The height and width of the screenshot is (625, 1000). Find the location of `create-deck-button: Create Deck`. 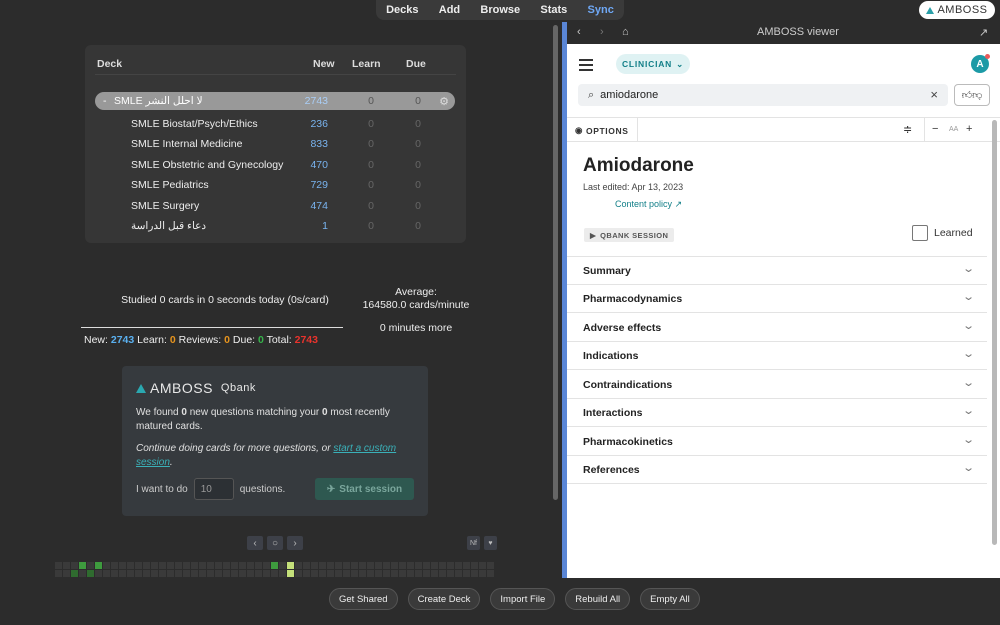

create-deck-button: Create Deck is located at coordinates (444, 599).